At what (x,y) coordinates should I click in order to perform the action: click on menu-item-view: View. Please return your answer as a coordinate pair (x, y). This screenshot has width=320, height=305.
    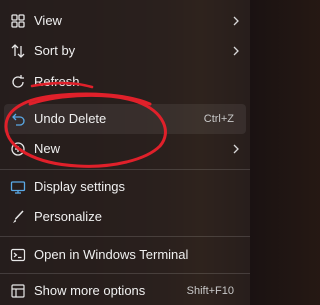
    Looking at the image, I should click on (125, 21).